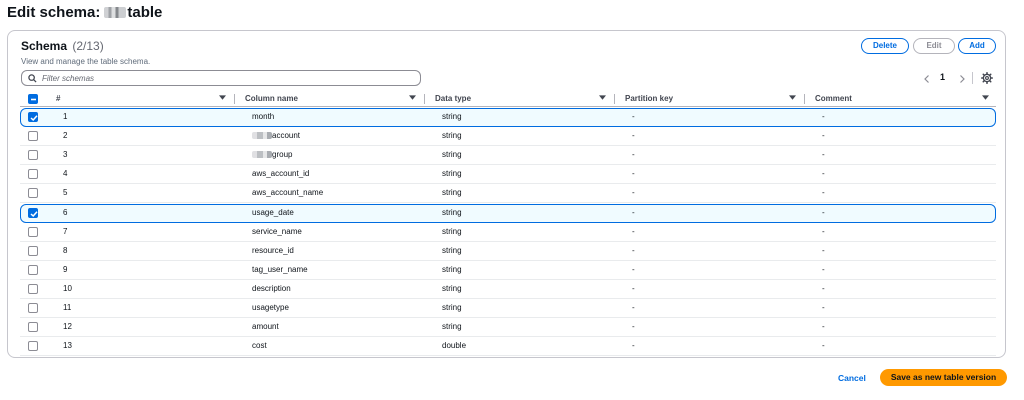  What do you see at coordinates (508, 270) in the screenshot?
I see `table-row: 9 tag_user_name string - -` at bounding box center [508, 270].